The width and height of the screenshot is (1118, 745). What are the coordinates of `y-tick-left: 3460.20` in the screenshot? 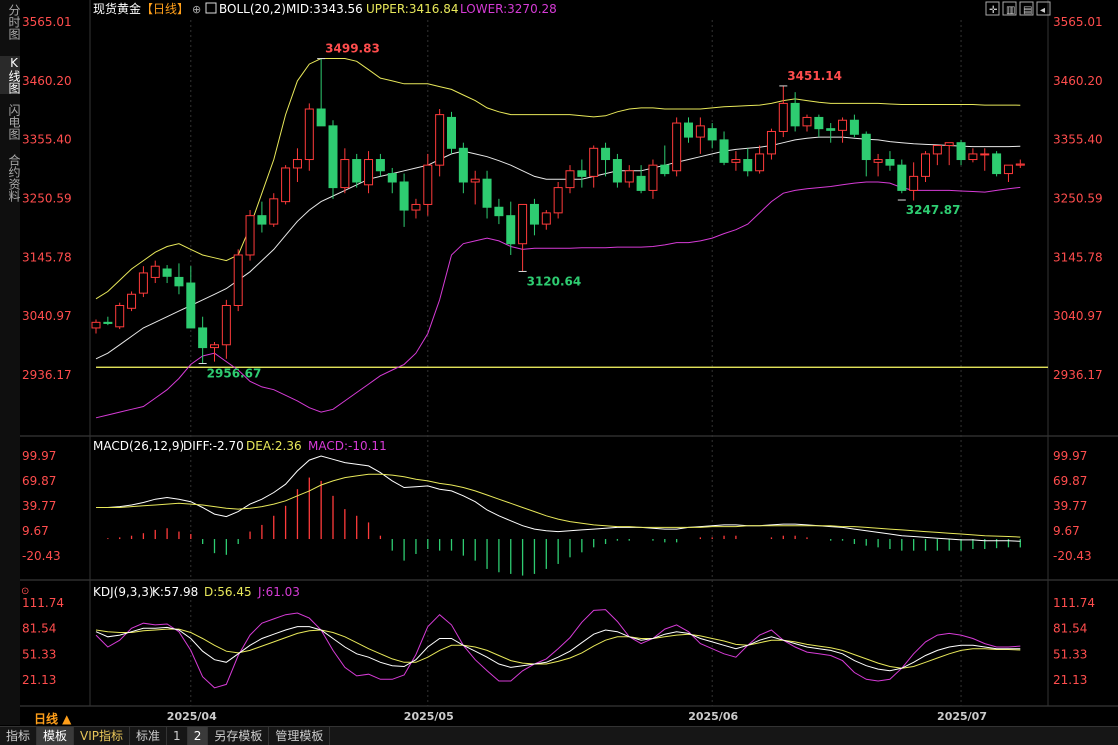 It's located at (47, 81).